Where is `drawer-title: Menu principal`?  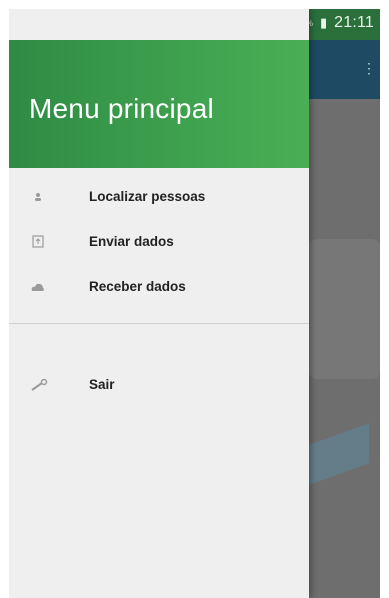 drawer-title: Menu principal is located at coordinates (121, 108).